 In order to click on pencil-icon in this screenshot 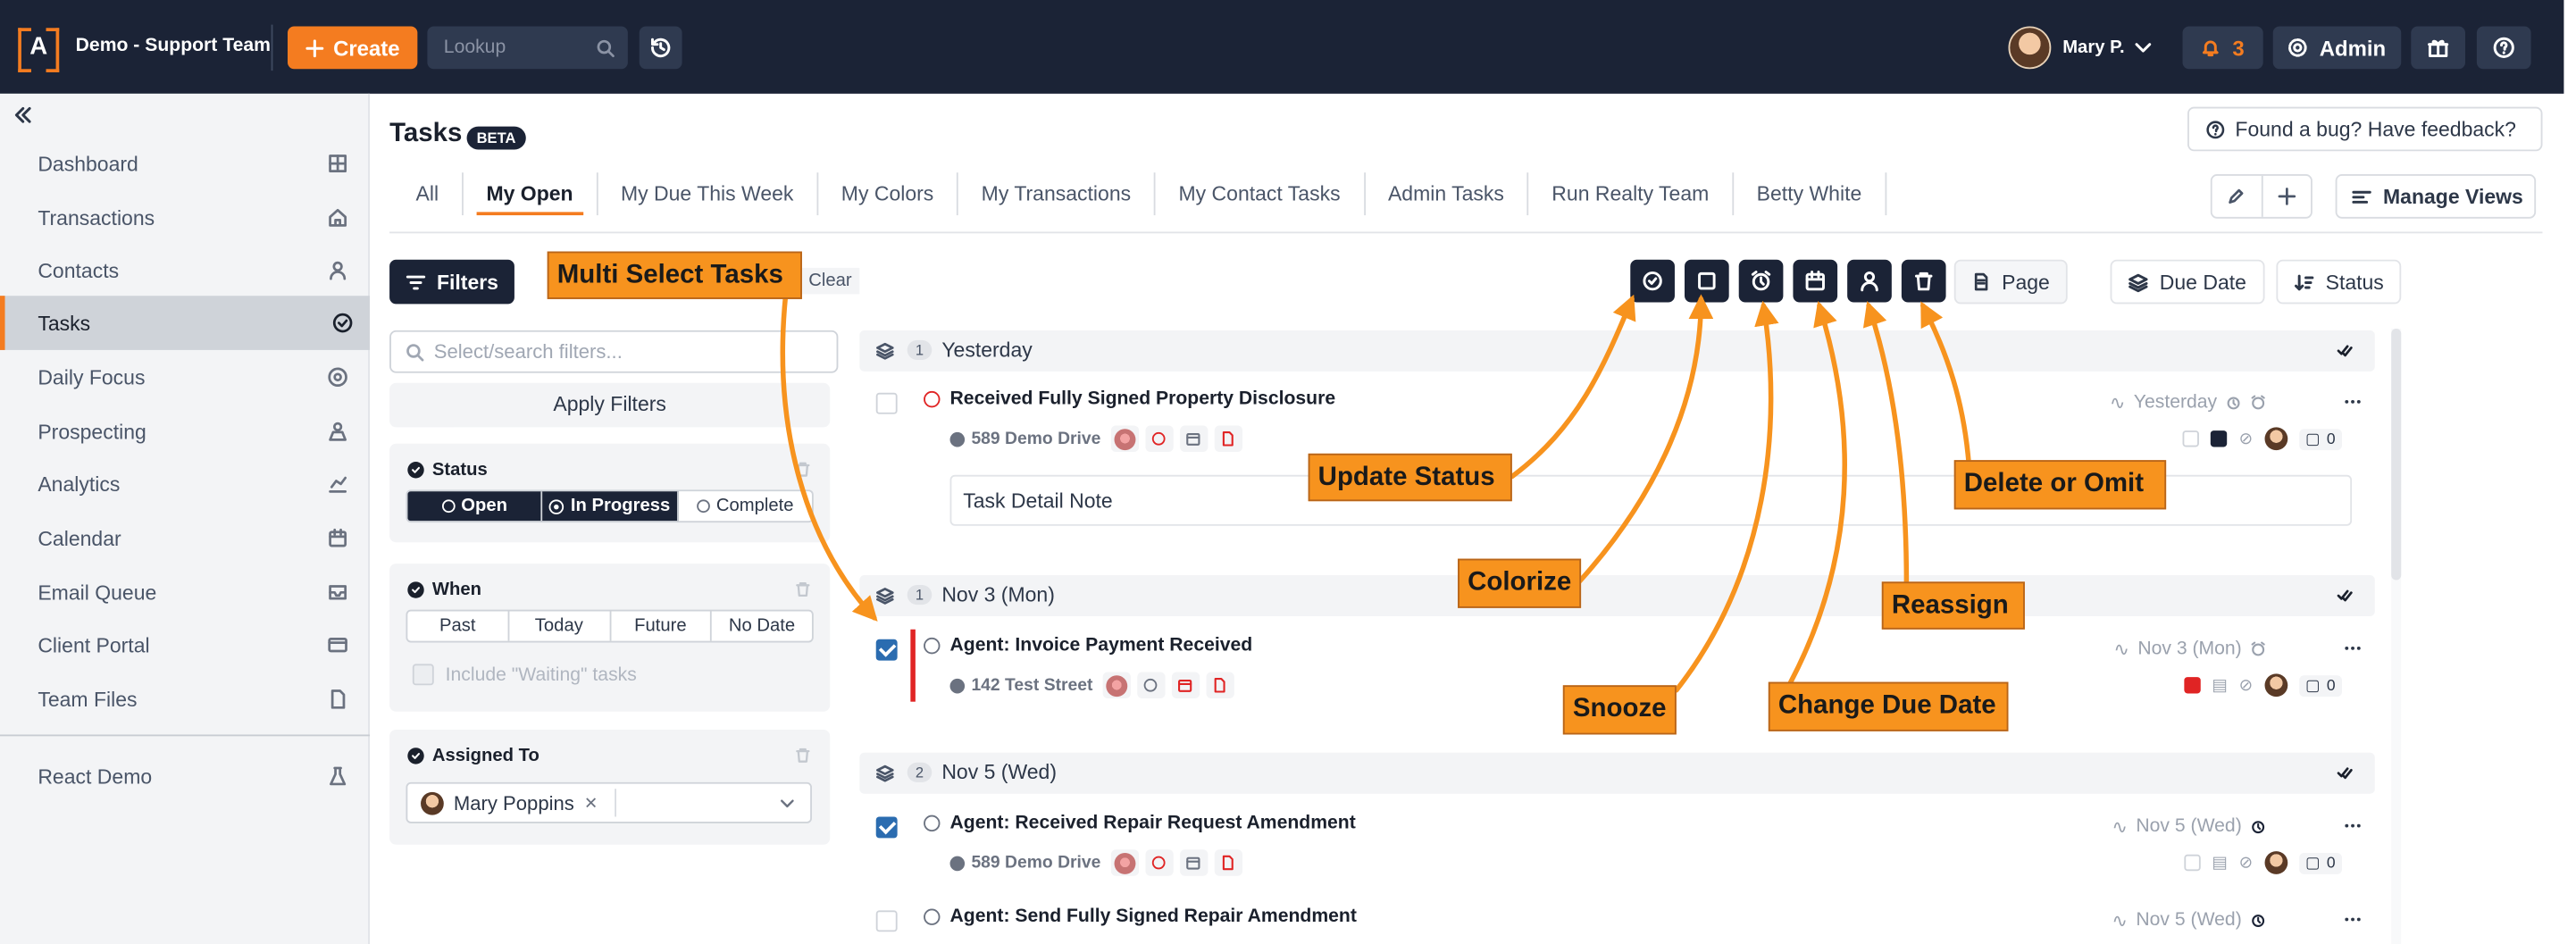, I will do `click(2236, 196)`.